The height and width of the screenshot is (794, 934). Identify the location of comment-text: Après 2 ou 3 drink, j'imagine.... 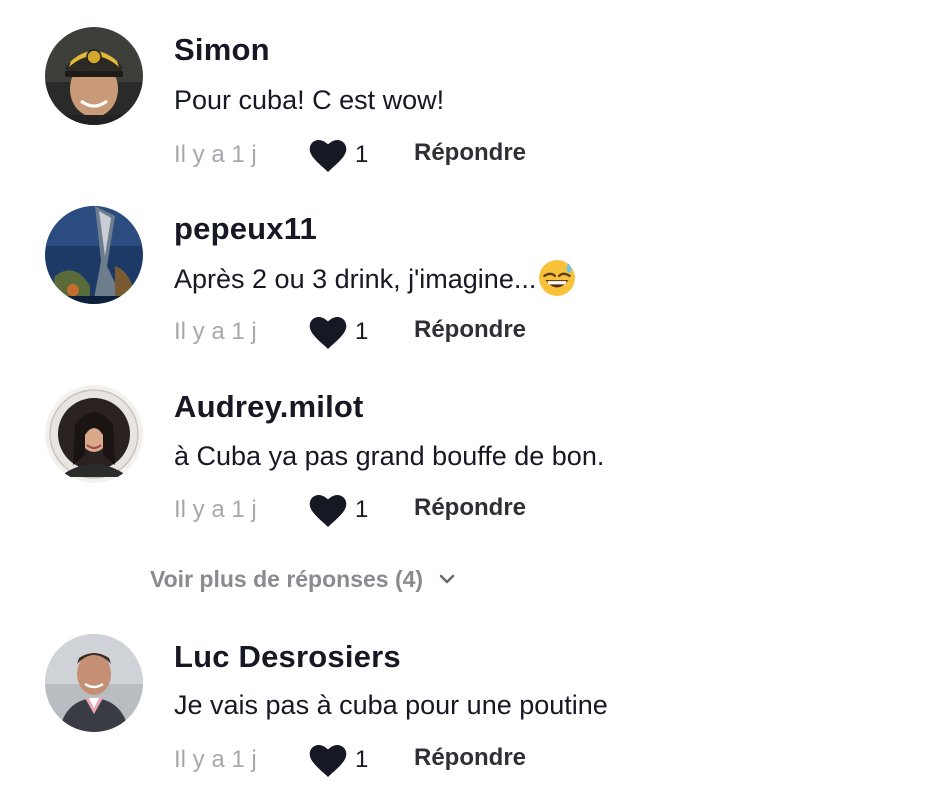
(375, 280).